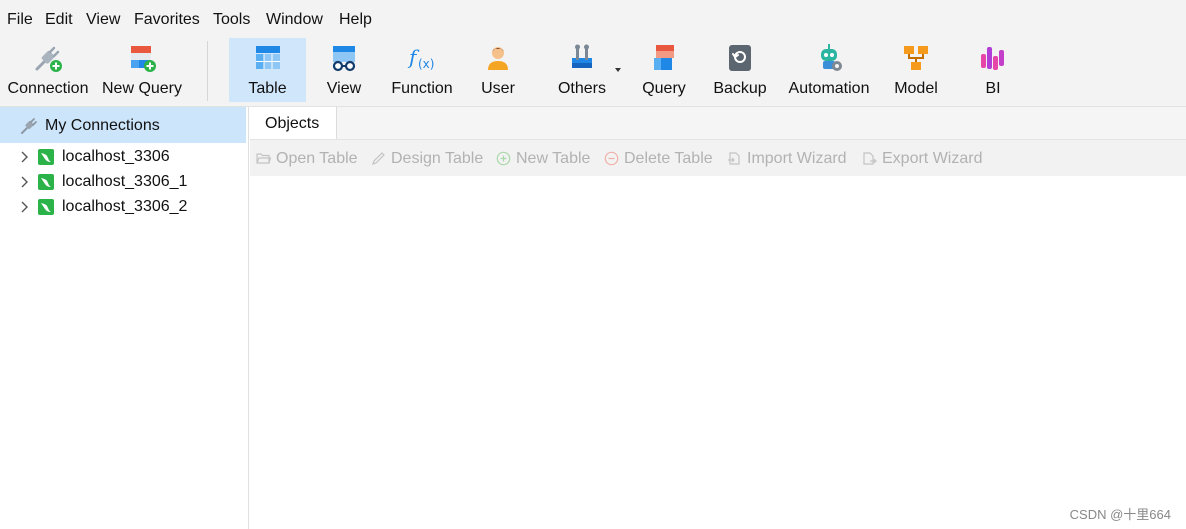 The image size is (1186, 529). What do you see at coordinates (267, 57) in the screenshot?
I see `table-icon` at bounding box center [267, 57].